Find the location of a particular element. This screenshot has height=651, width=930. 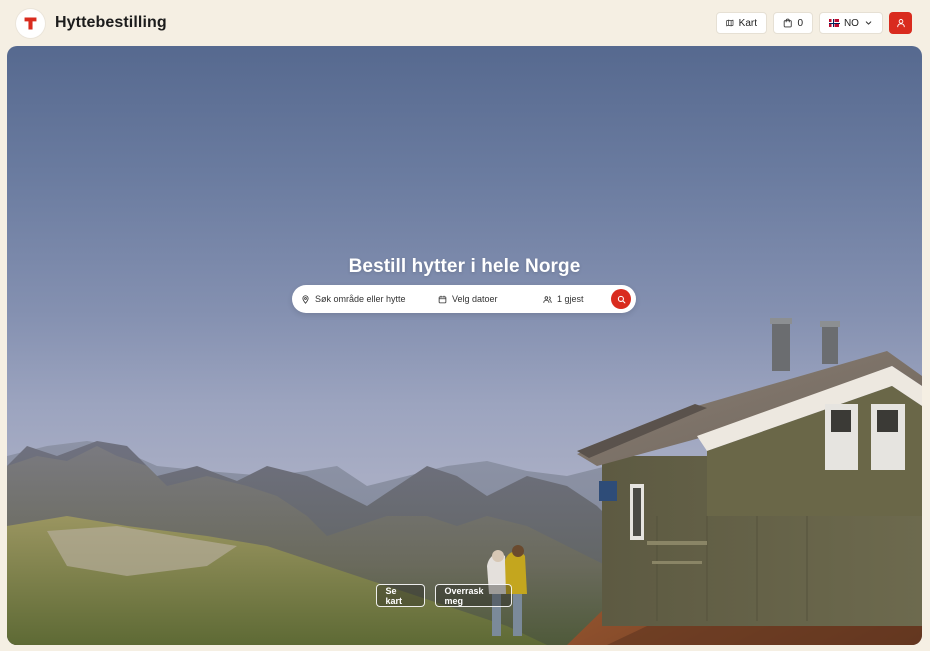

see-map-button: Se kart is located at coordinates (400, 595).